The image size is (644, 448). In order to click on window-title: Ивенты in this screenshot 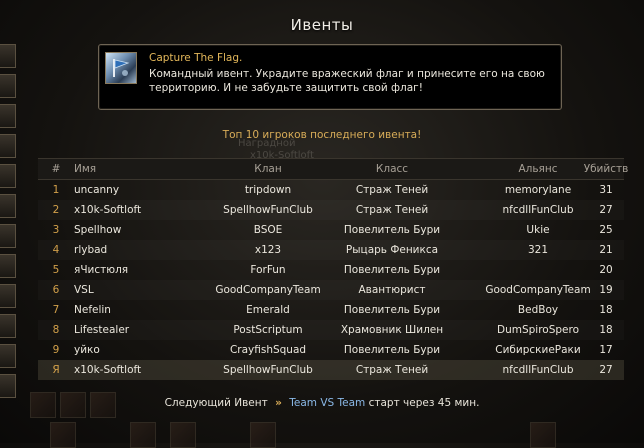, I will do `click(322, 25)`.